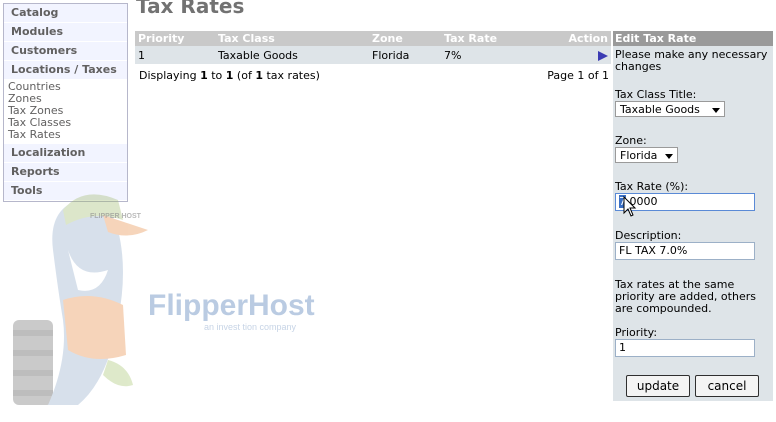  What do you see at coordinates (636, 332) in the screenshot?
I see `priority-label: Priority:` at bounding box center [636, 332].